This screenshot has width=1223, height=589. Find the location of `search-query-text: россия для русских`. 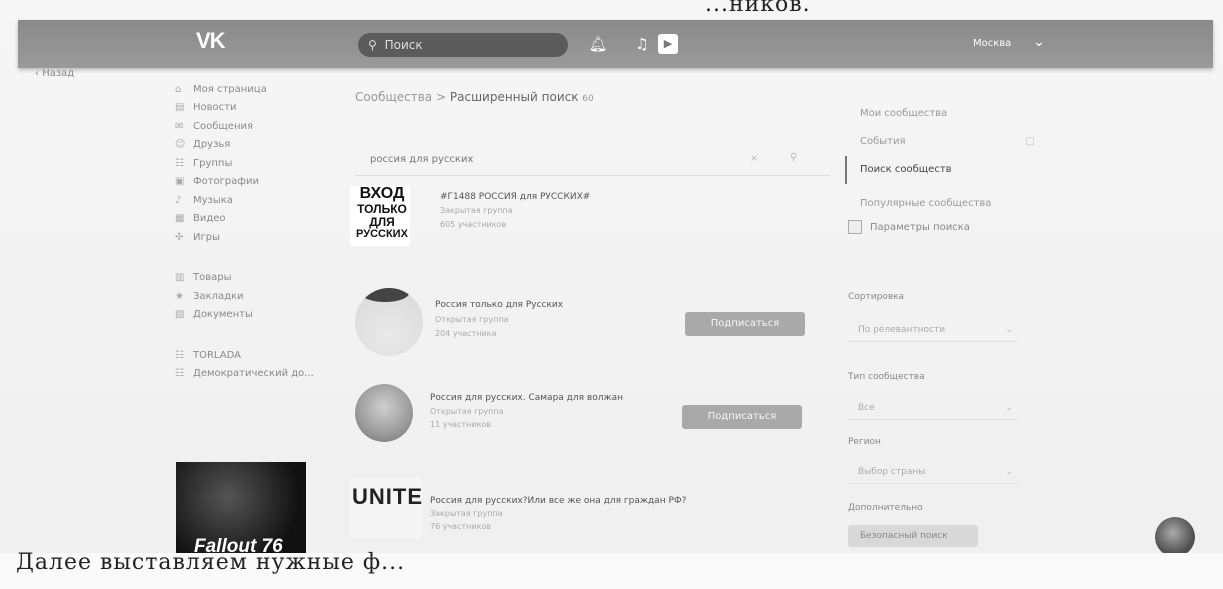

search-query-text: россия для русских is located at coordinates (422, 159).